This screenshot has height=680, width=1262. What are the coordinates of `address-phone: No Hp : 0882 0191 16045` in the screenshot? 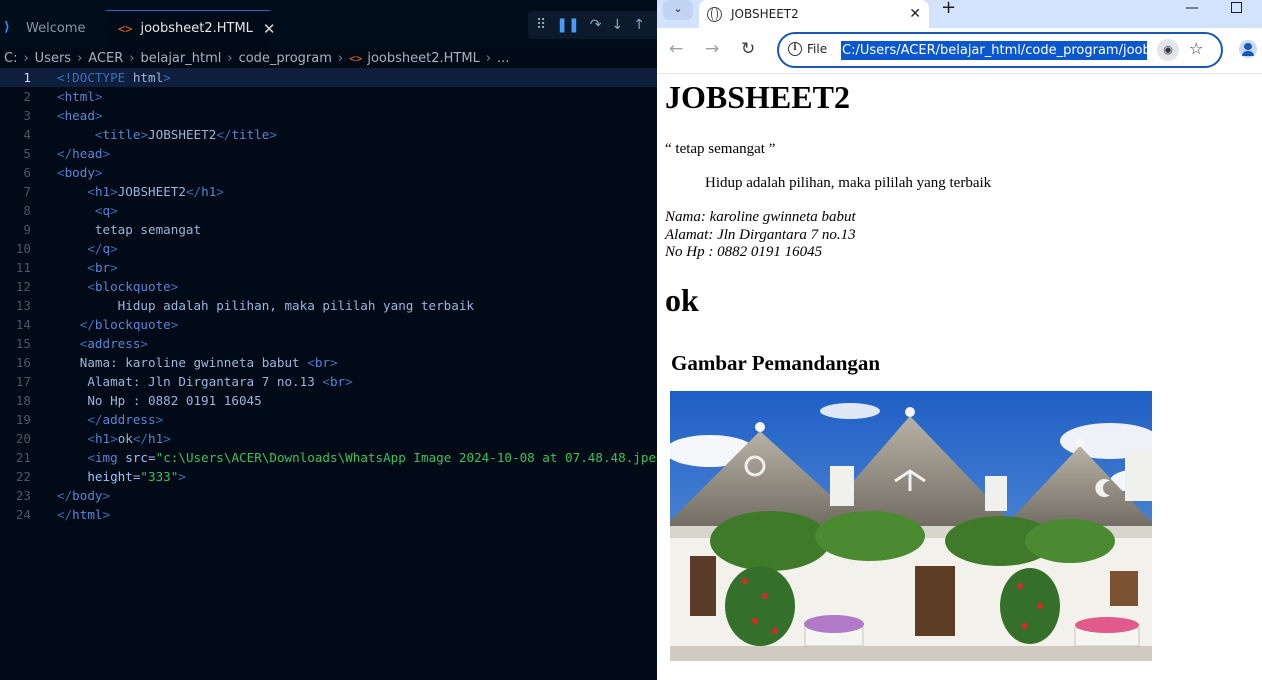 It's located at (744, 252).